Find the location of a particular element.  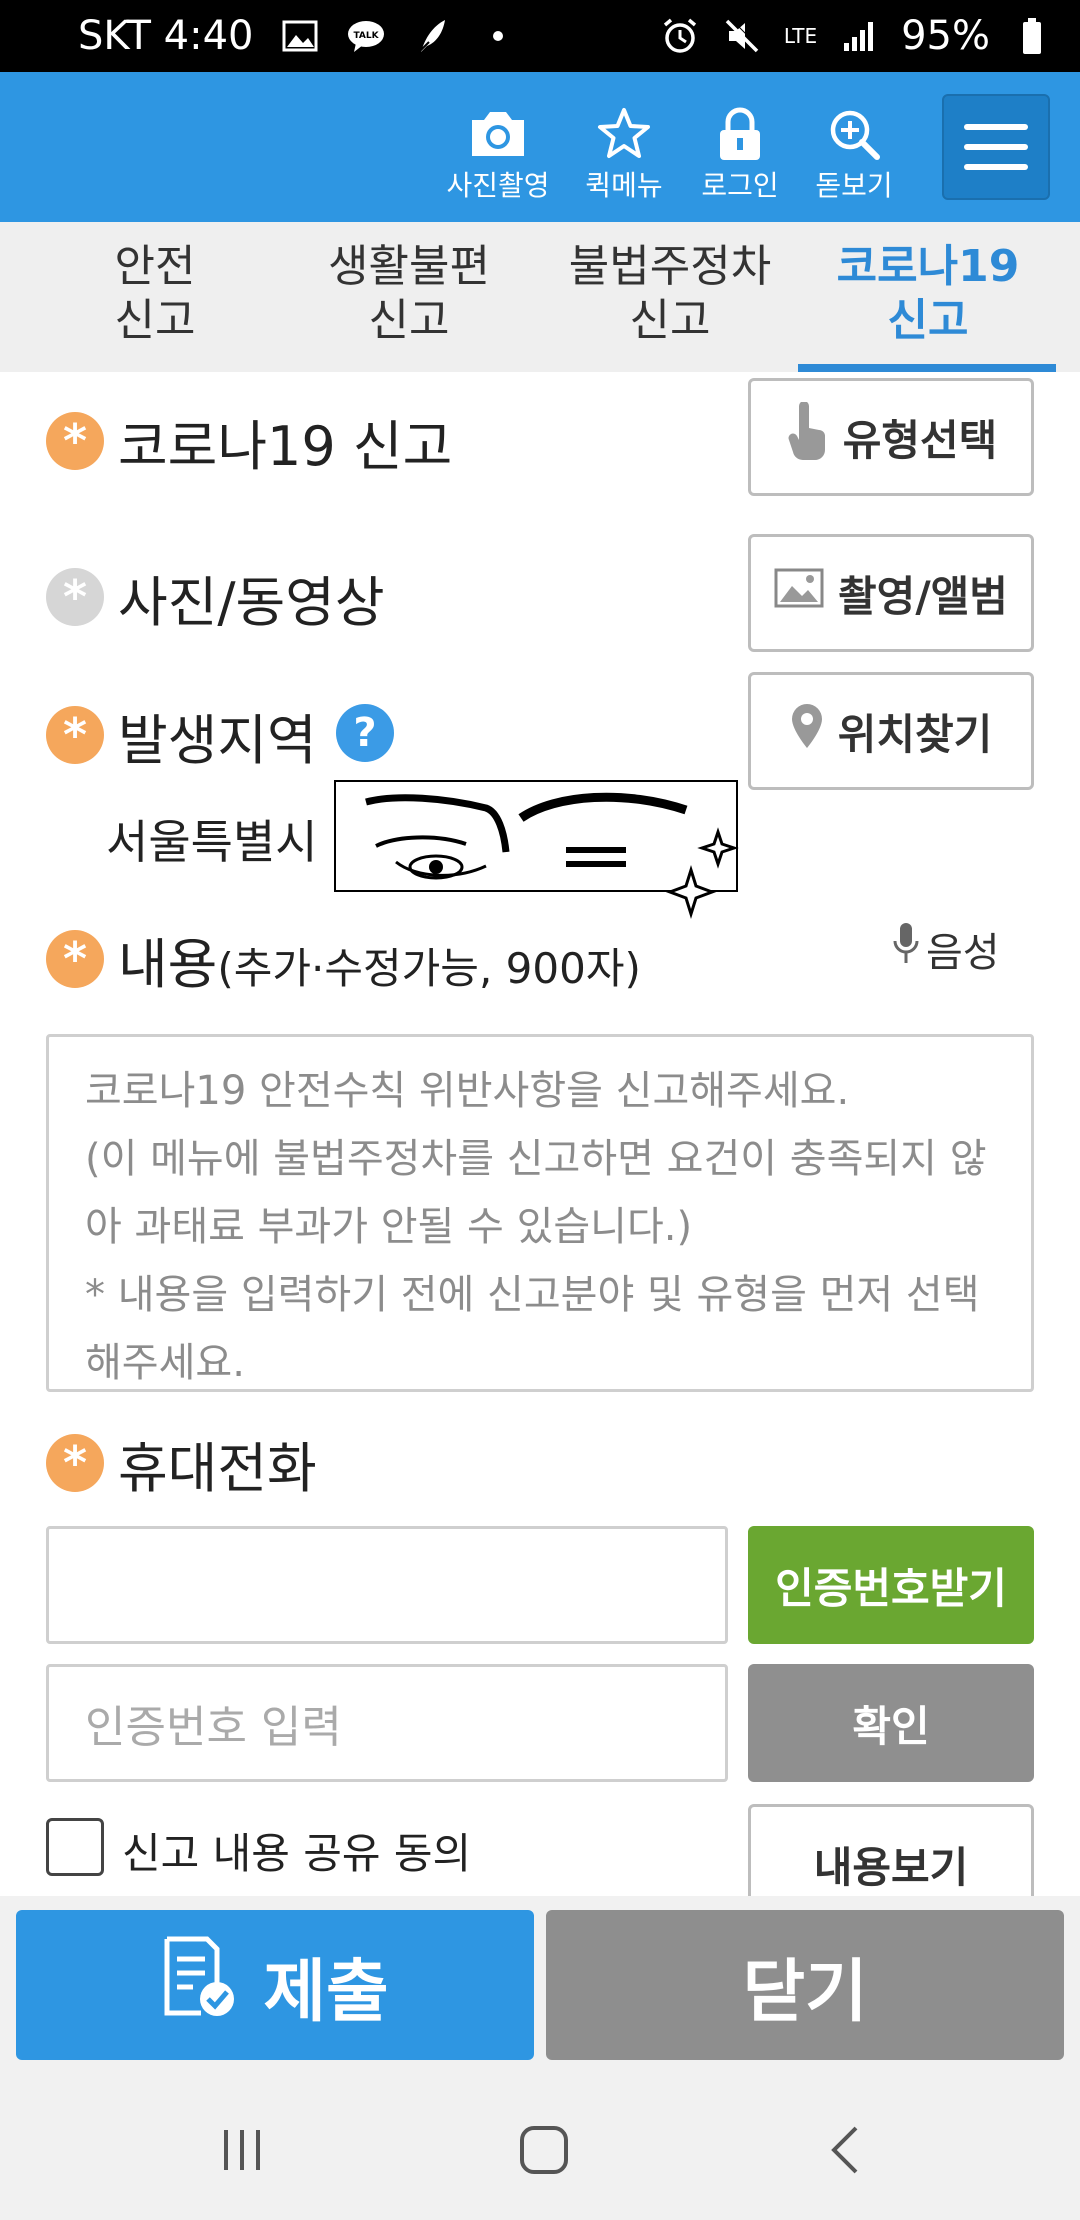

submit-label: 제출 is located at coordinates (326, 1992).